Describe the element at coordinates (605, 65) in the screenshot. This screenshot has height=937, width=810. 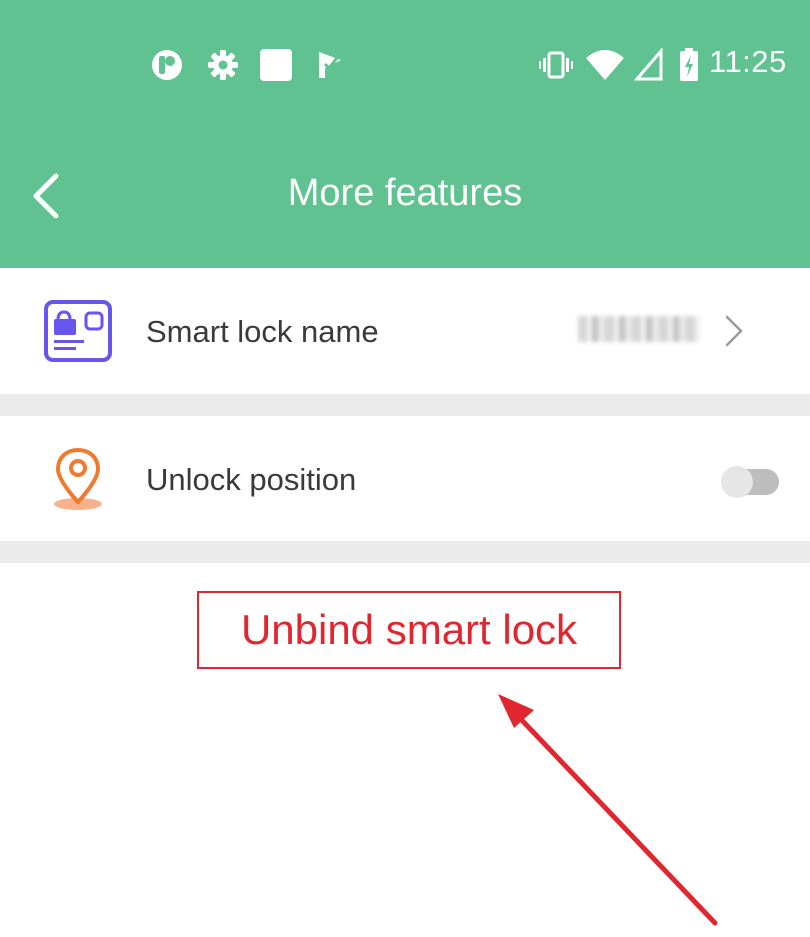
I see `wifi-icon` at that location.